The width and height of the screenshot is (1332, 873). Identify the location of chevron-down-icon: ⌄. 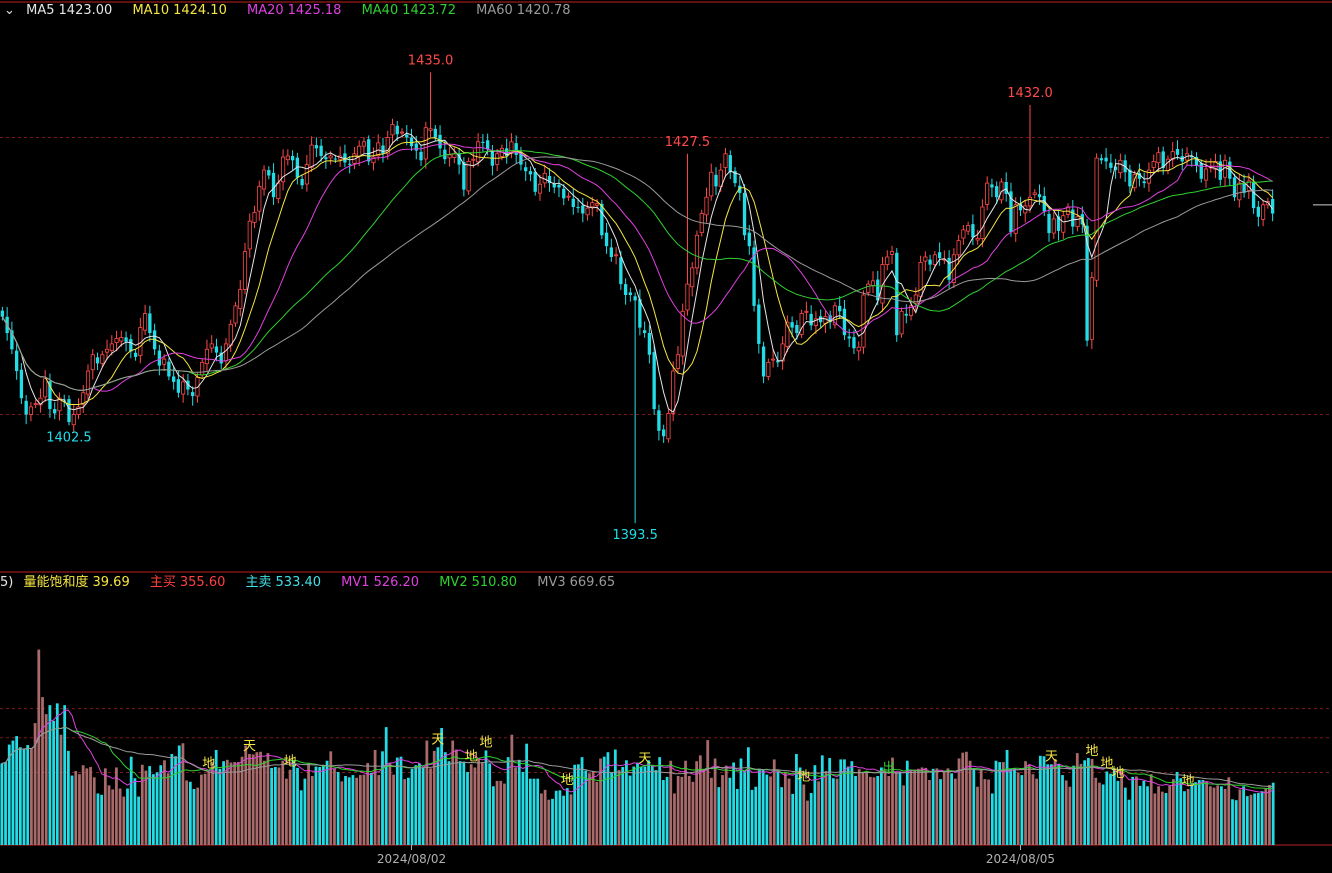
(9, 9).